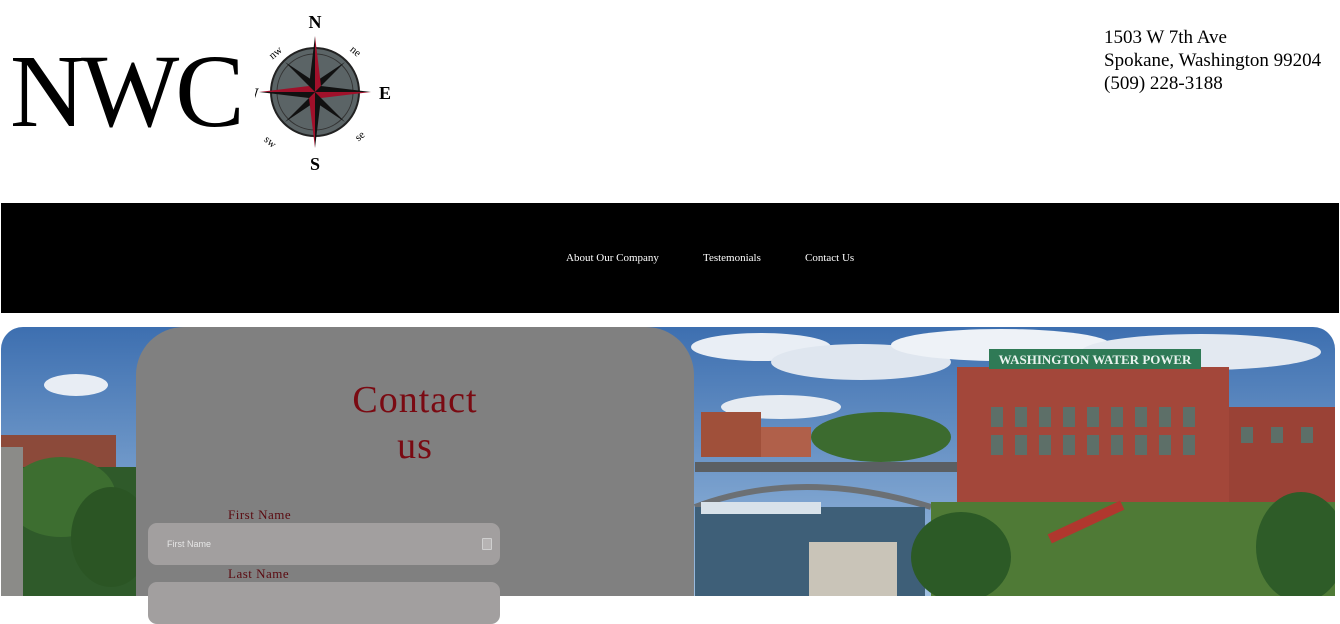 Image resolution: width=1340 pixels, height=624 pixels. What do you see at coordinates (612, 258) in the screenshot?
I see `nav-about: About Our Company` at bounding box center [612, 258].